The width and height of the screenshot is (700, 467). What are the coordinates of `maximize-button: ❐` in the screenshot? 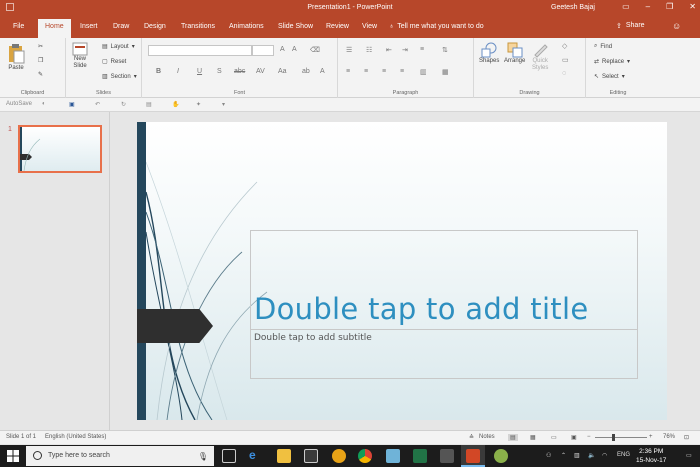 It's located at (669, 6).